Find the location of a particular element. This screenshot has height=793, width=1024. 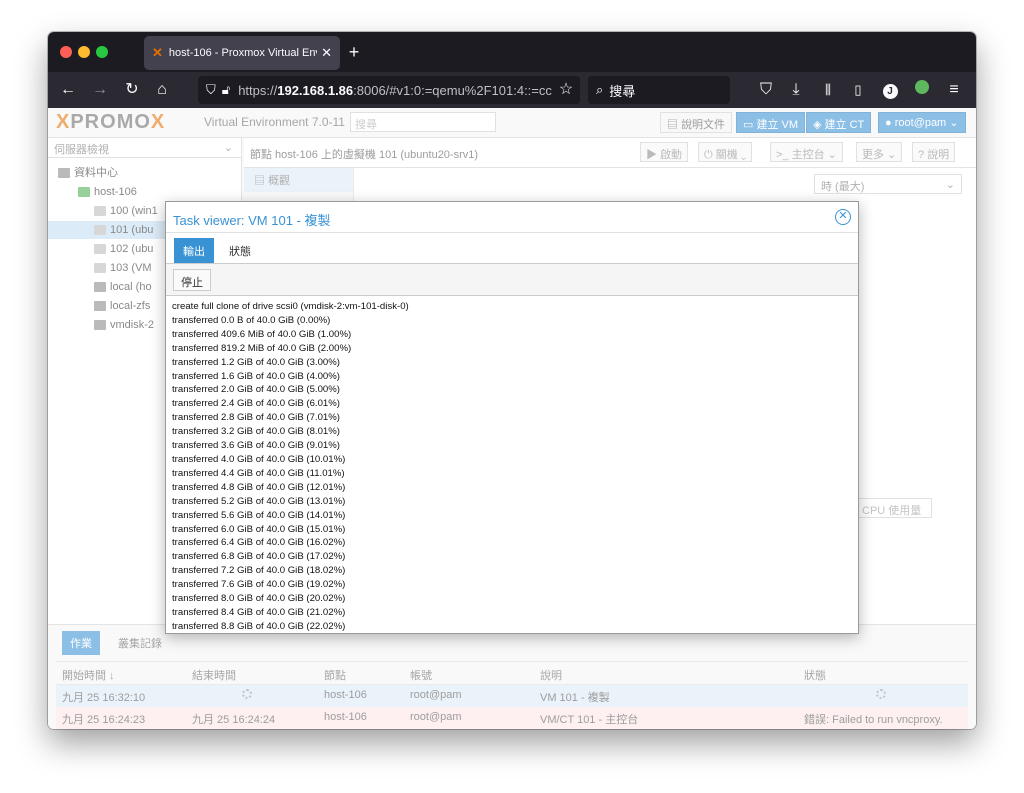

log-line: transferred 6.8 GiB of 40.0 GiB (17.02%) is located at coordinates (259, 557).